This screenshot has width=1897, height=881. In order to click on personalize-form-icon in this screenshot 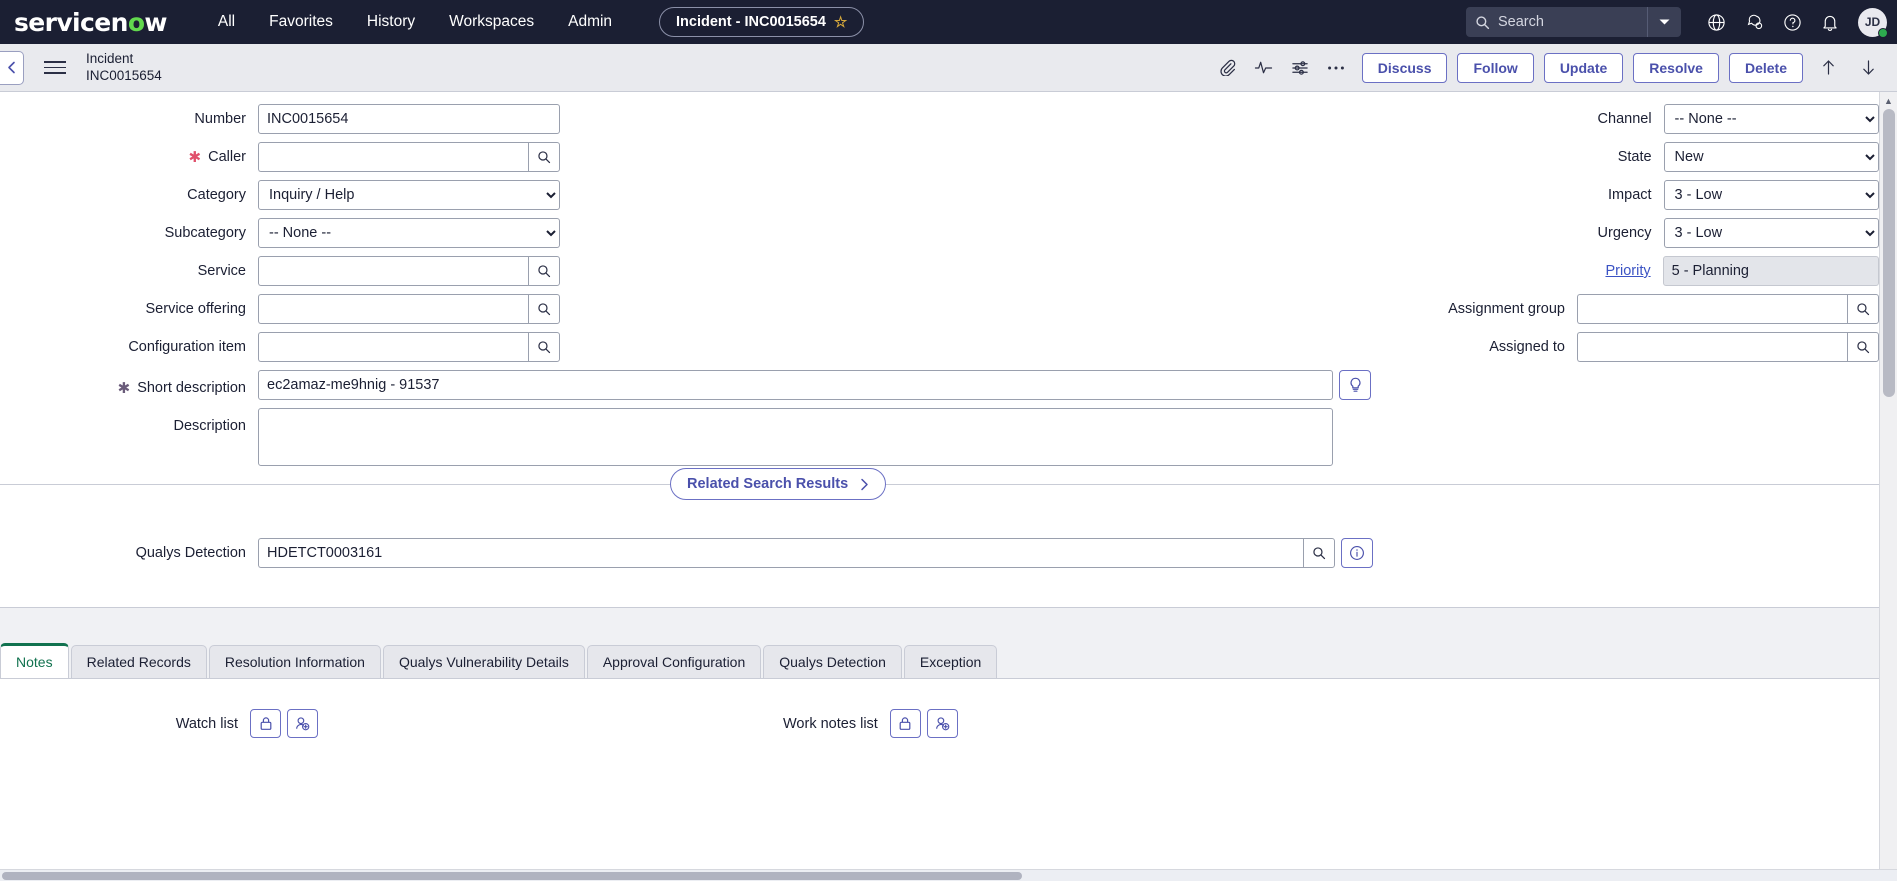, I will do `click(1300, 68)`.